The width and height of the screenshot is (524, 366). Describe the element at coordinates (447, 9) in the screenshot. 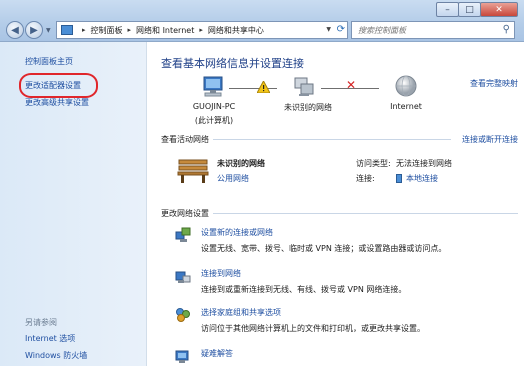

I see `minimize-button: –` at that location.